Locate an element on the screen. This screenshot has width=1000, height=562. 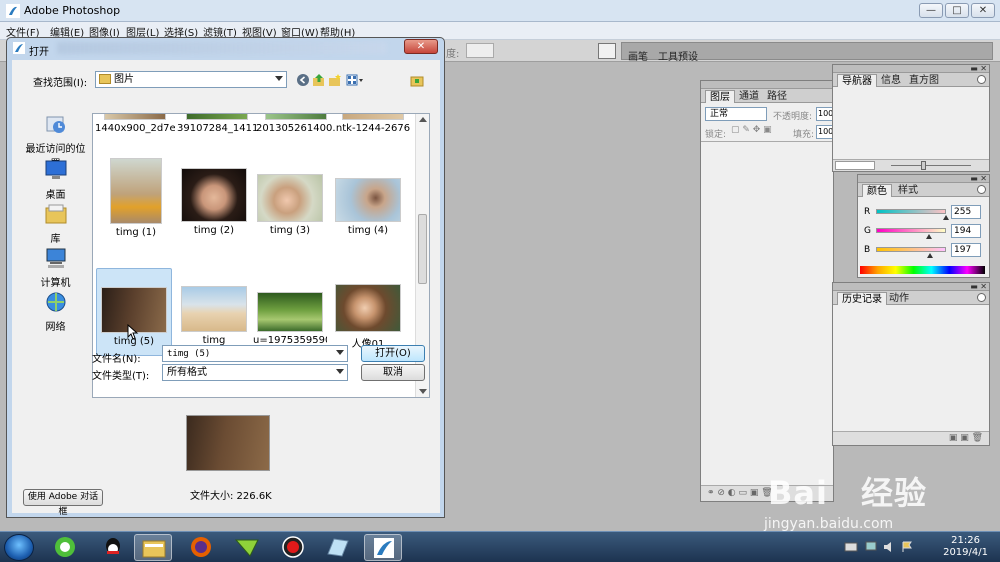
taskbar-item-360-browser is located at coordinates (65, 547).